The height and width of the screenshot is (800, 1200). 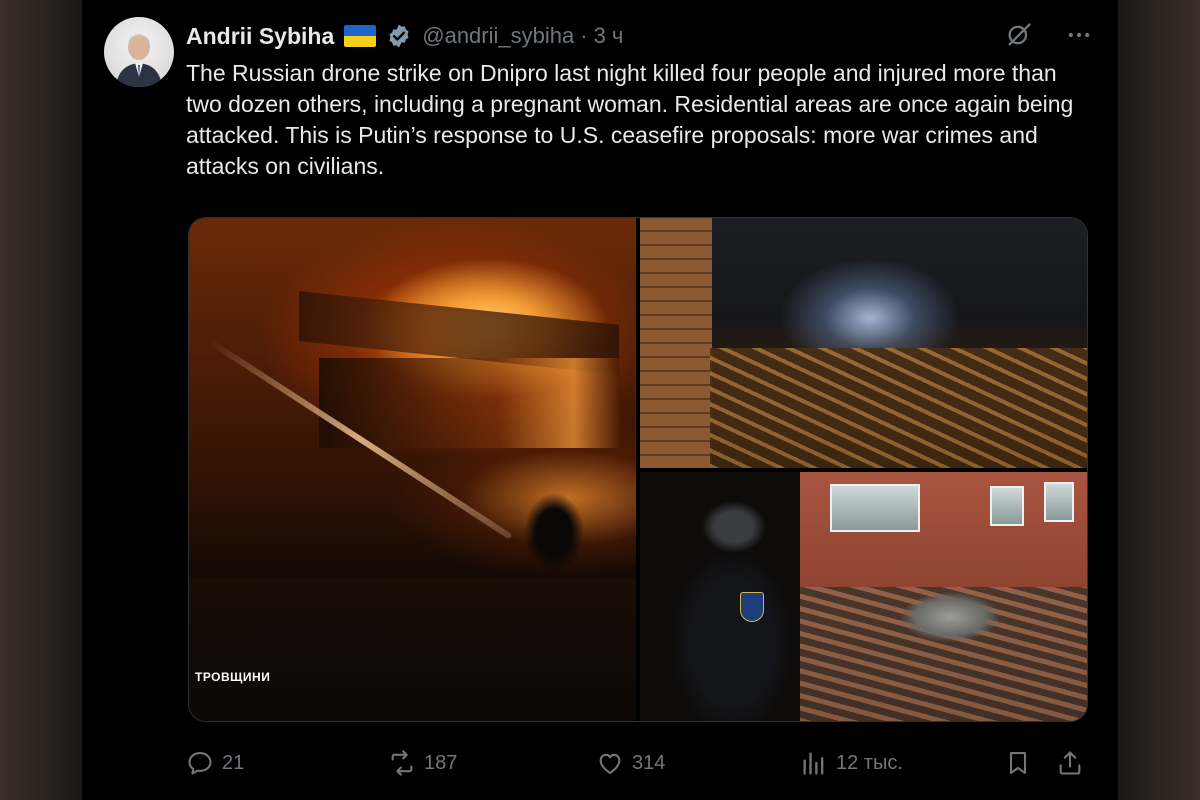 I want to click on repost-icon, so click(x=402, y=763).